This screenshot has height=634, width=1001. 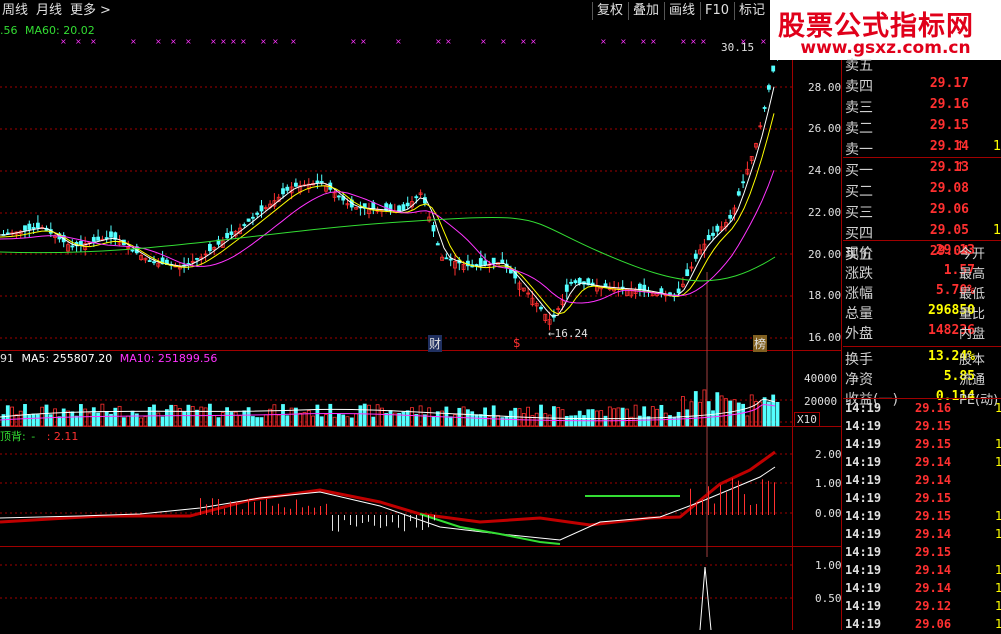 I want to click on dollar-marker: $, so click(x=517, y=343).